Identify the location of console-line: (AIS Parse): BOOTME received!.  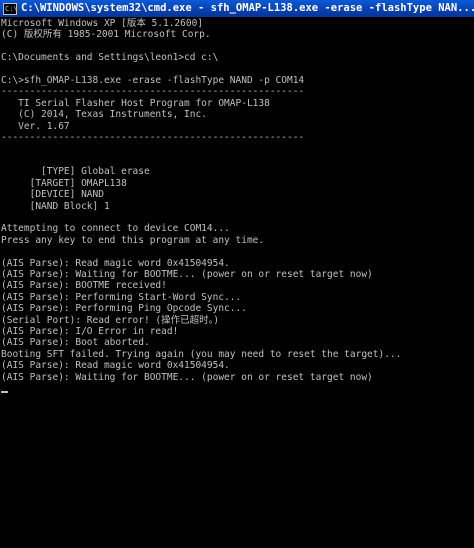
(84, 286).